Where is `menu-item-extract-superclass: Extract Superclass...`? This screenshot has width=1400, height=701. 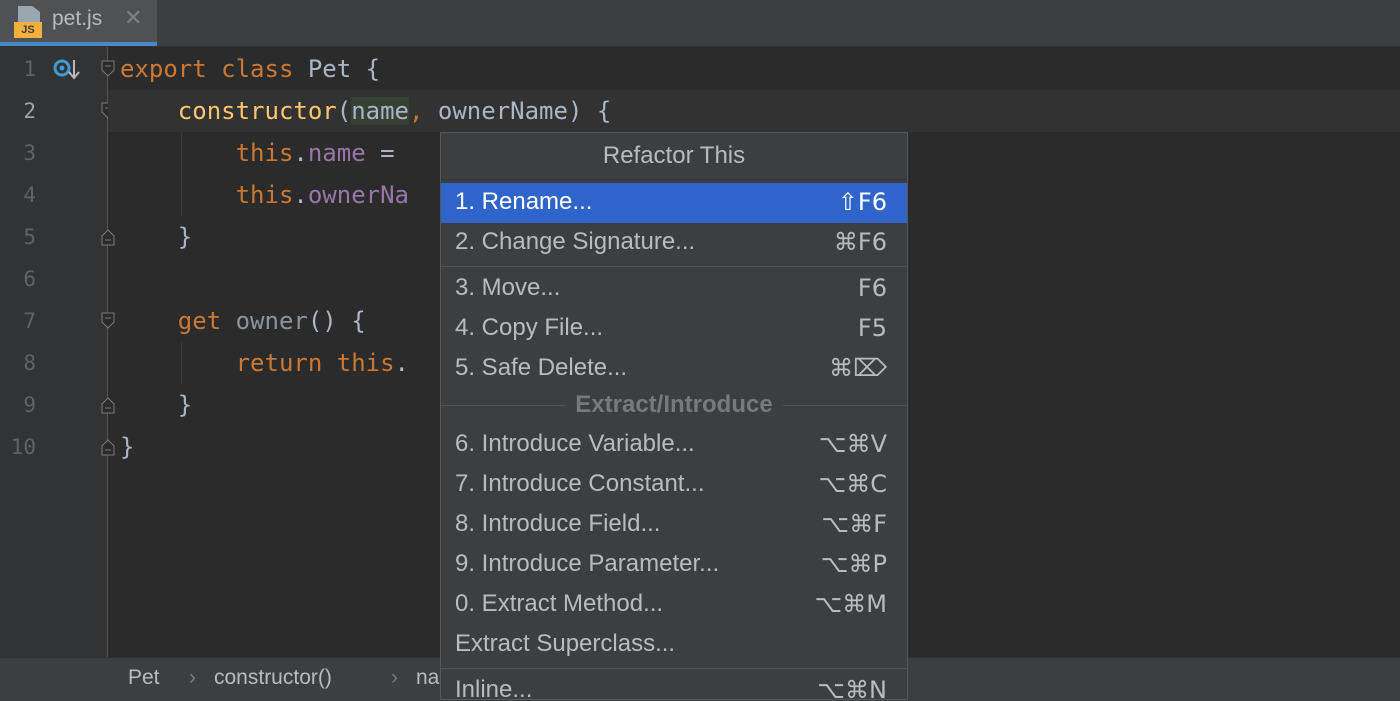 menu-item-extract-superclass: Extract Superclass... is located at coordinates (674, 645).